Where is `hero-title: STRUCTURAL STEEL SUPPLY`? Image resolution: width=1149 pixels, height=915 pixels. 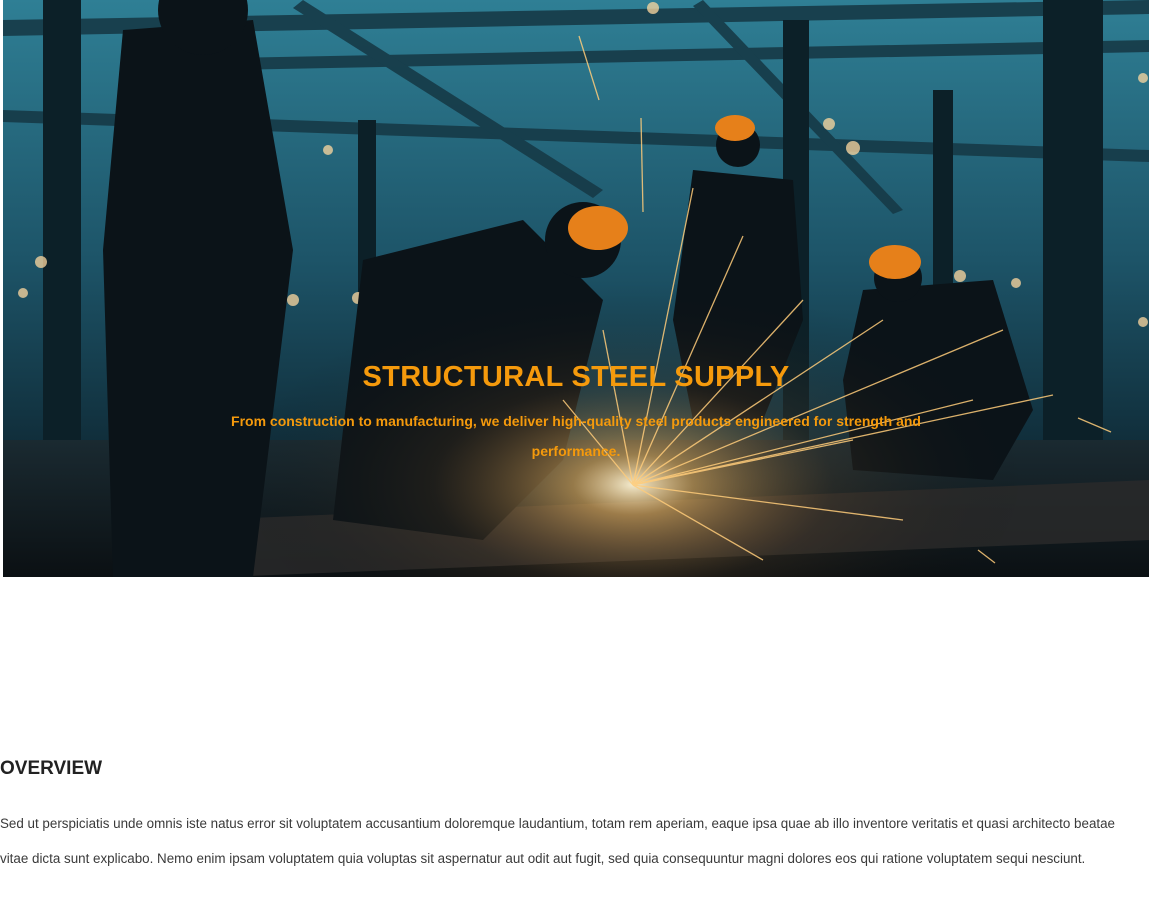
hero-title: STRUCTURAL STEEL SUPPLY is located at coordinates (576, 377).